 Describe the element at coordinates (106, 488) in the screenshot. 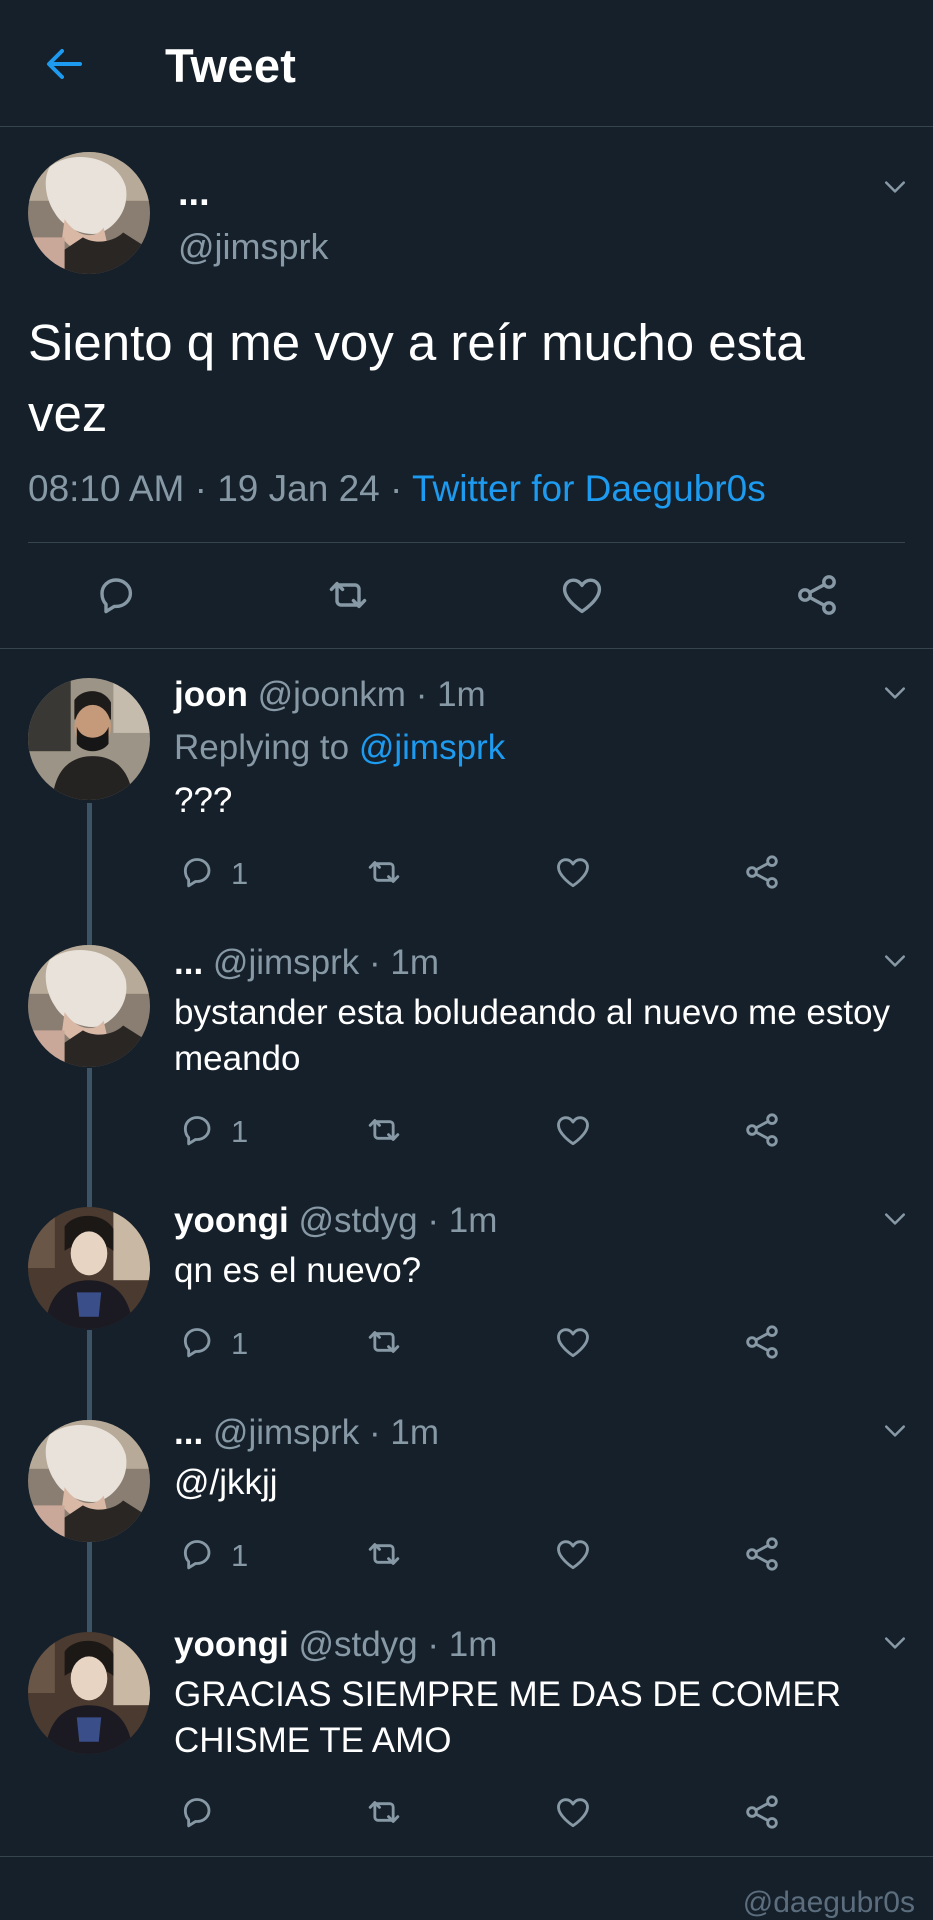

I see `tweet-time: 08:10 AM` at that location.